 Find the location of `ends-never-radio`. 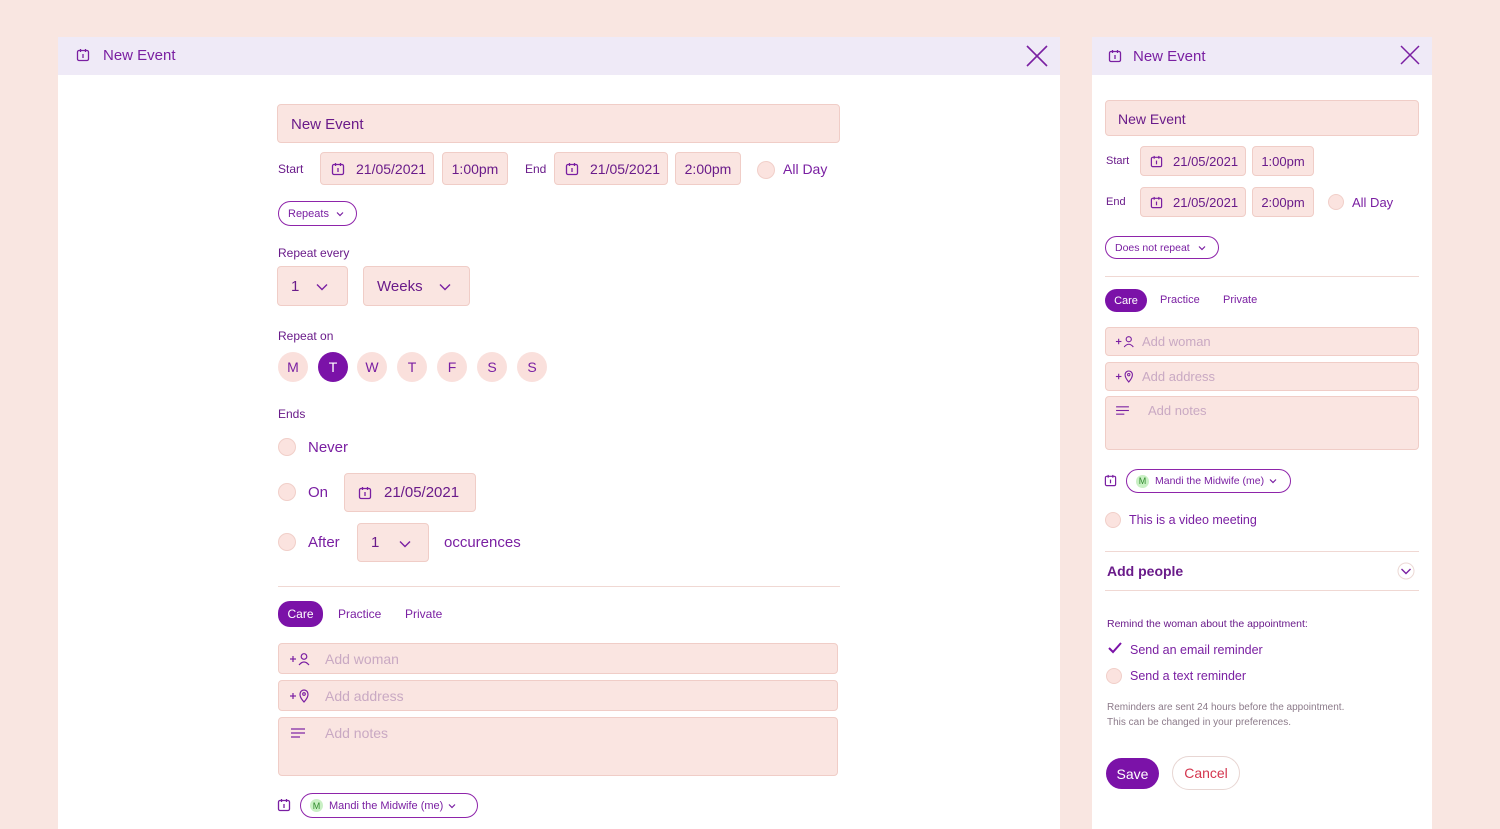

ends-never-radio is located at coordinates (287, 447).